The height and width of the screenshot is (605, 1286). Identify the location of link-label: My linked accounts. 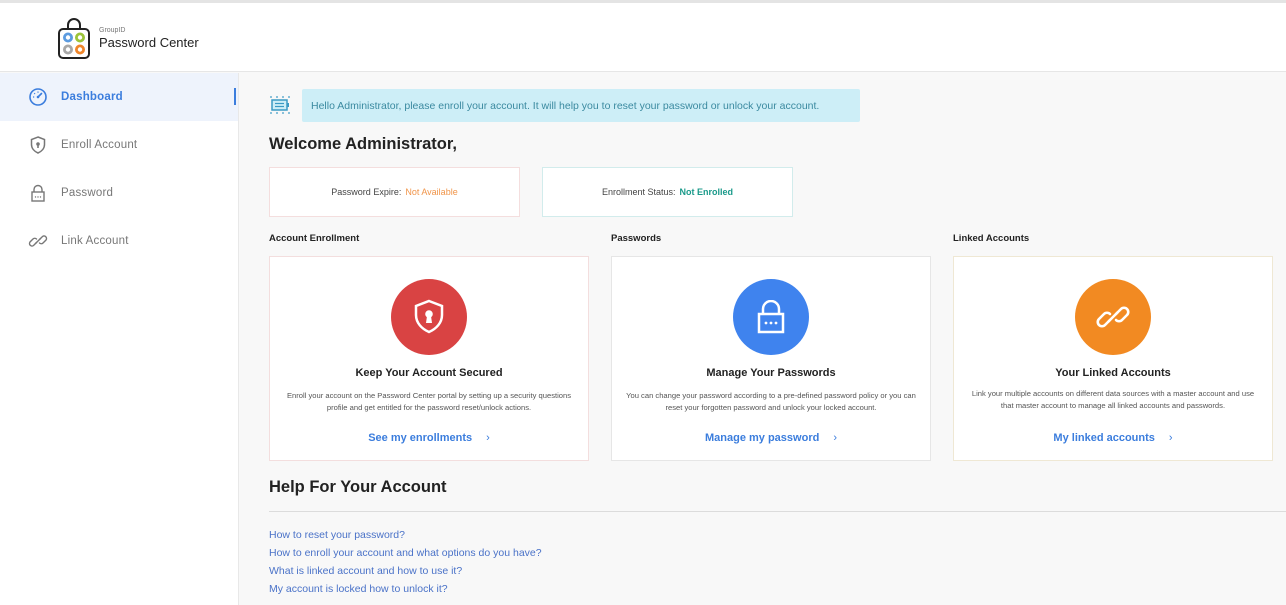
(1104, 438).